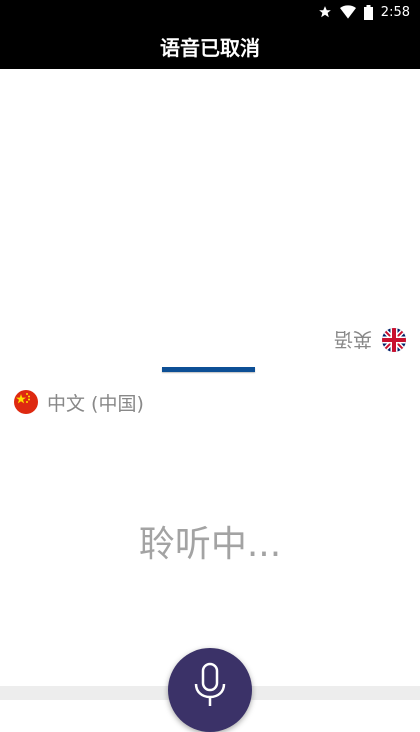 This screenshot has height=732, width=420. Describe the element at coordinates (394, 340) in the screenshot. I see `uk-flag-icon` at that location.